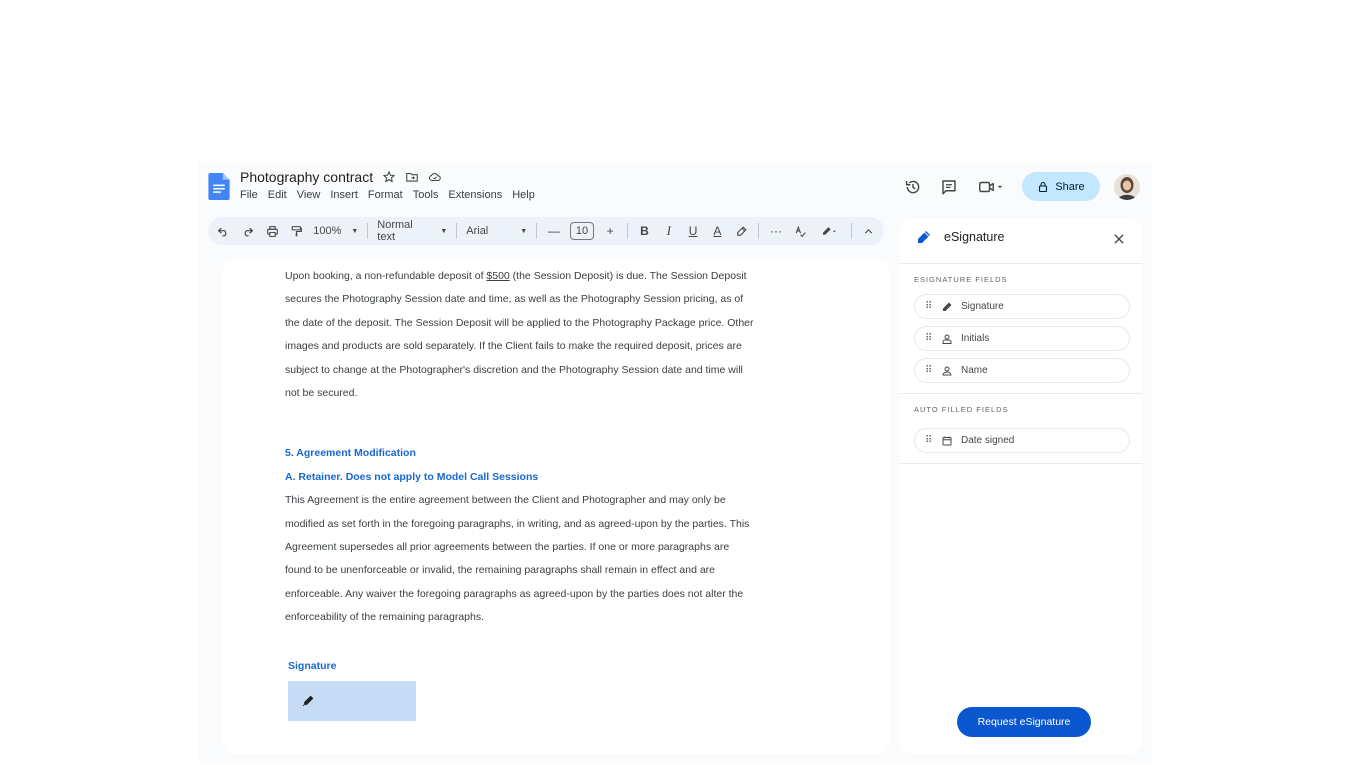  I want to click on person-icon, so click(947, 370).